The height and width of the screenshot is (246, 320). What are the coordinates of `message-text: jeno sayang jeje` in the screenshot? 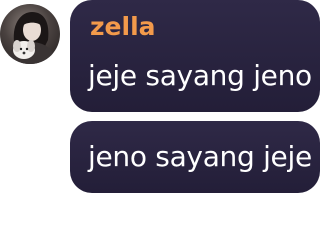 It's located at (200, 156).